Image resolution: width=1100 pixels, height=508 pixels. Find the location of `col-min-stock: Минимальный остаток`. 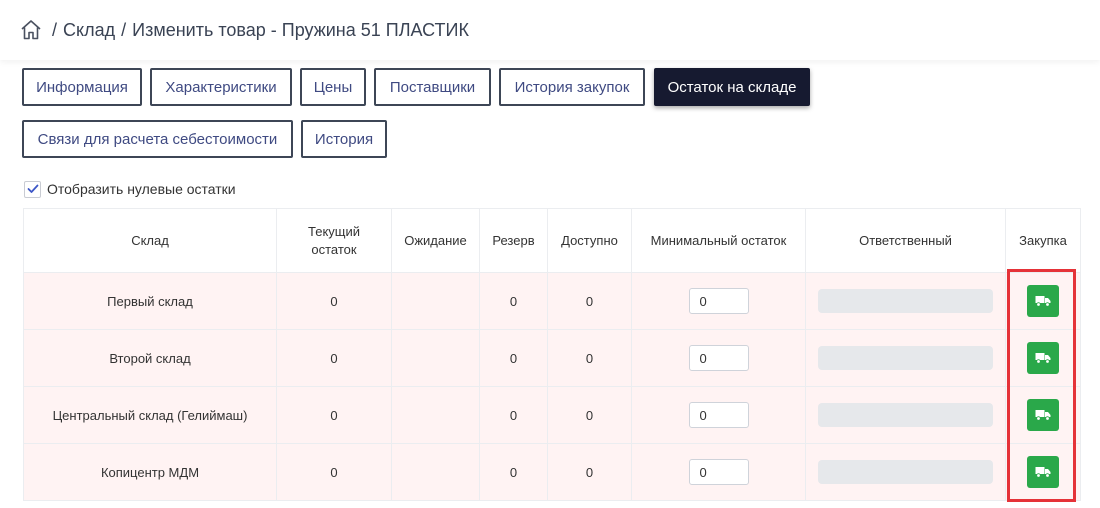

col-min-stock: Минимальный остаток is located at coordinates (718, 240).